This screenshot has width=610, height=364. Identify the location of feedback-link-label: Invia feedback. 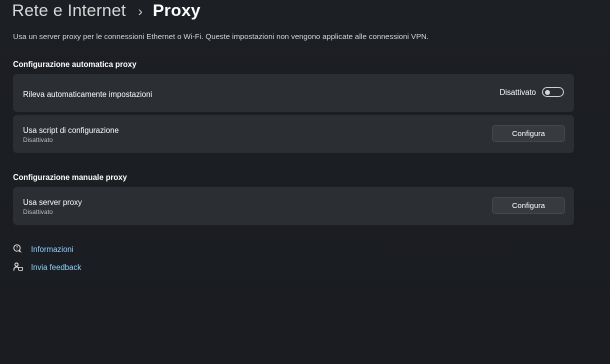
(56, 267).